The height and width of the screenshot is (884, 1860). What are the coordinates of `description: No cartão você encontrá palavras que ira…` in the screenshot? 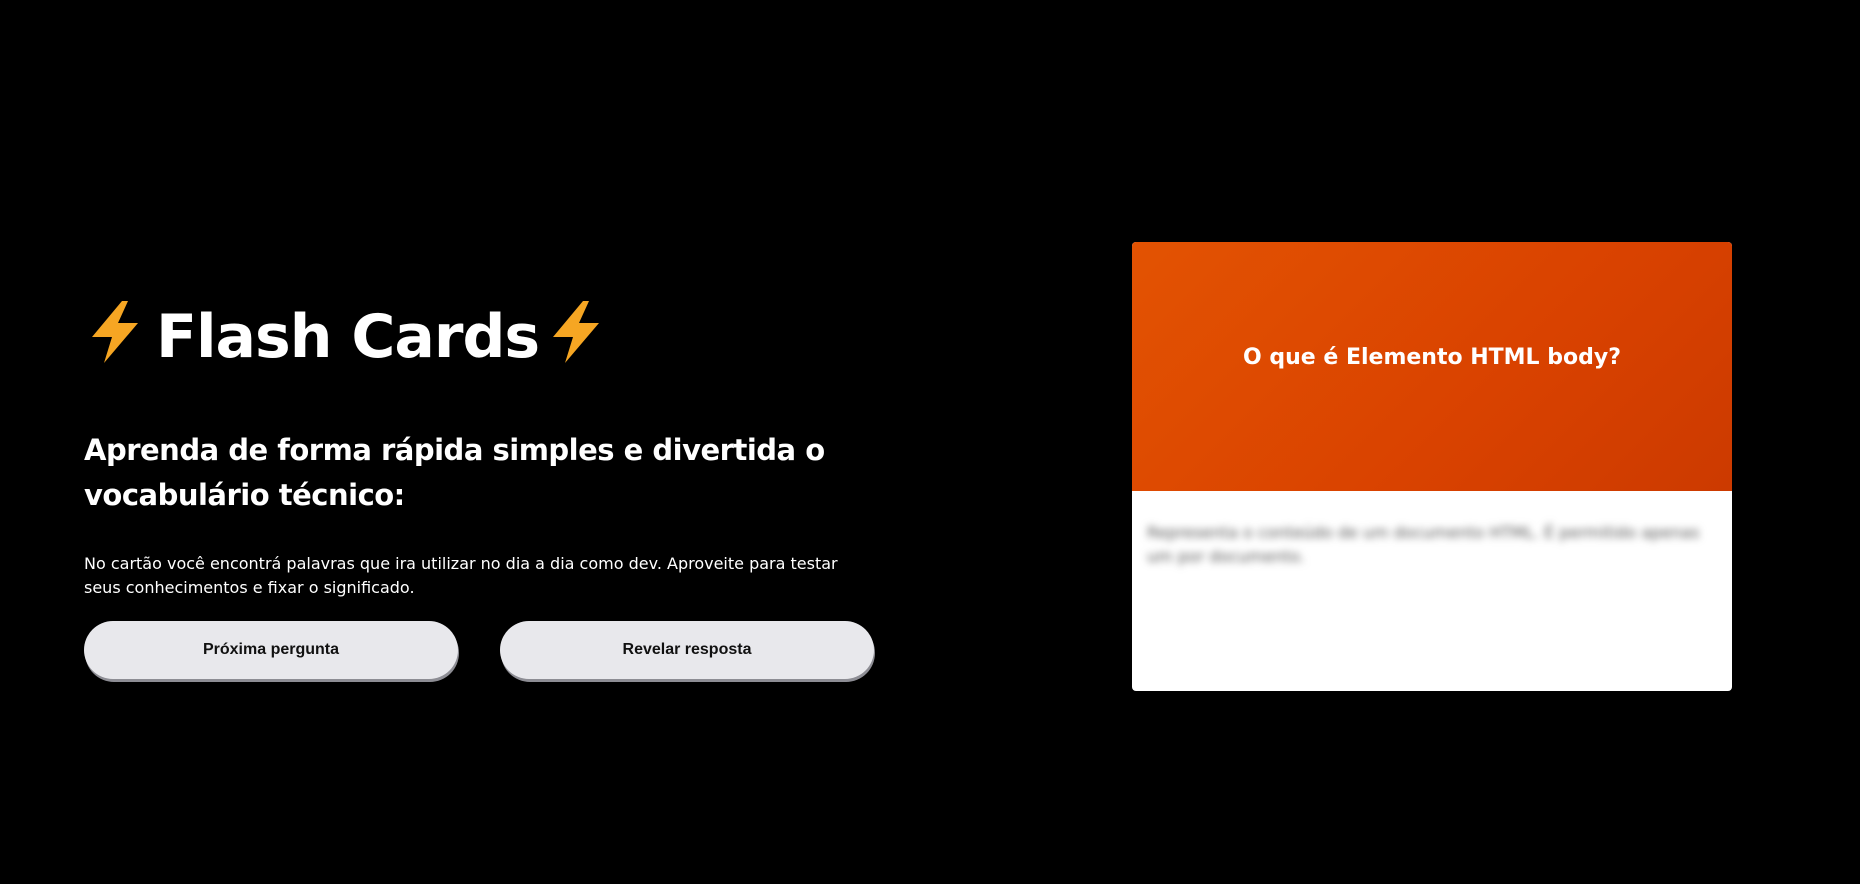 It's located at (461, 575).